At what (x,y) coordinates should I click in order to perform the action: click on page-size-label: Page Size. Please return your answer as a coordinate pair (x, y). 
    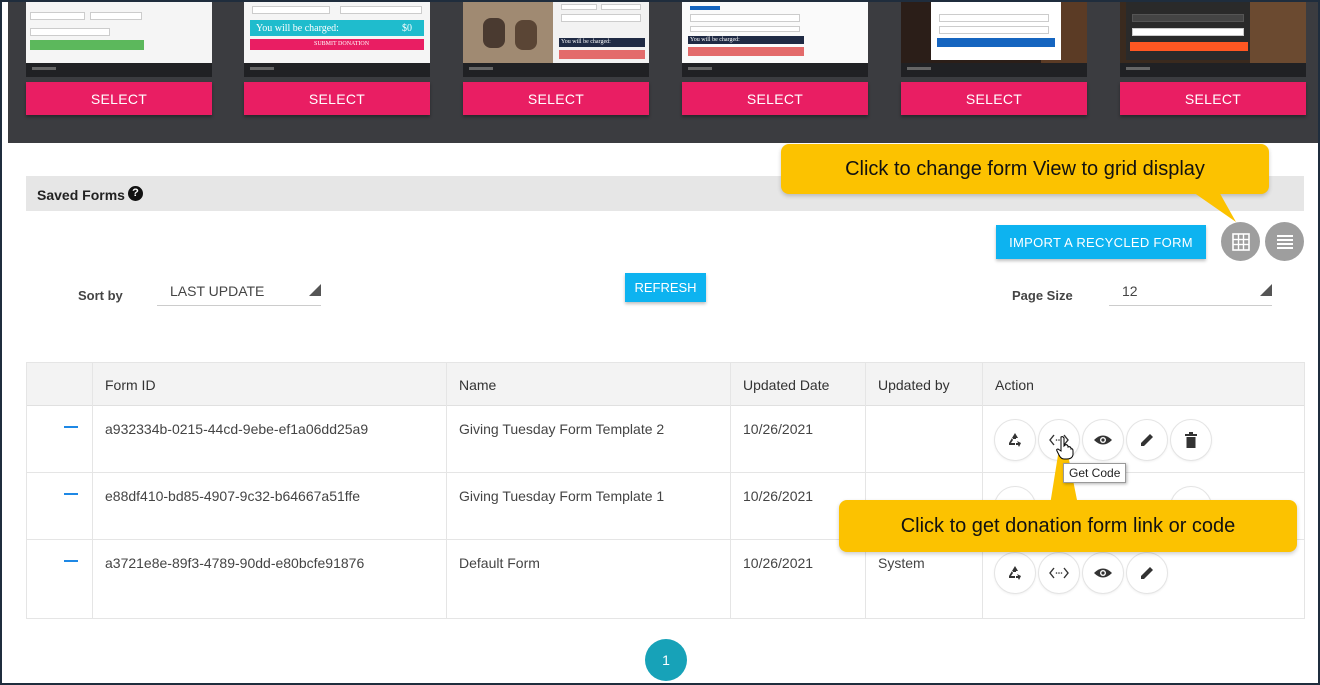
    Looking at the image, I should click on (1042, 295).